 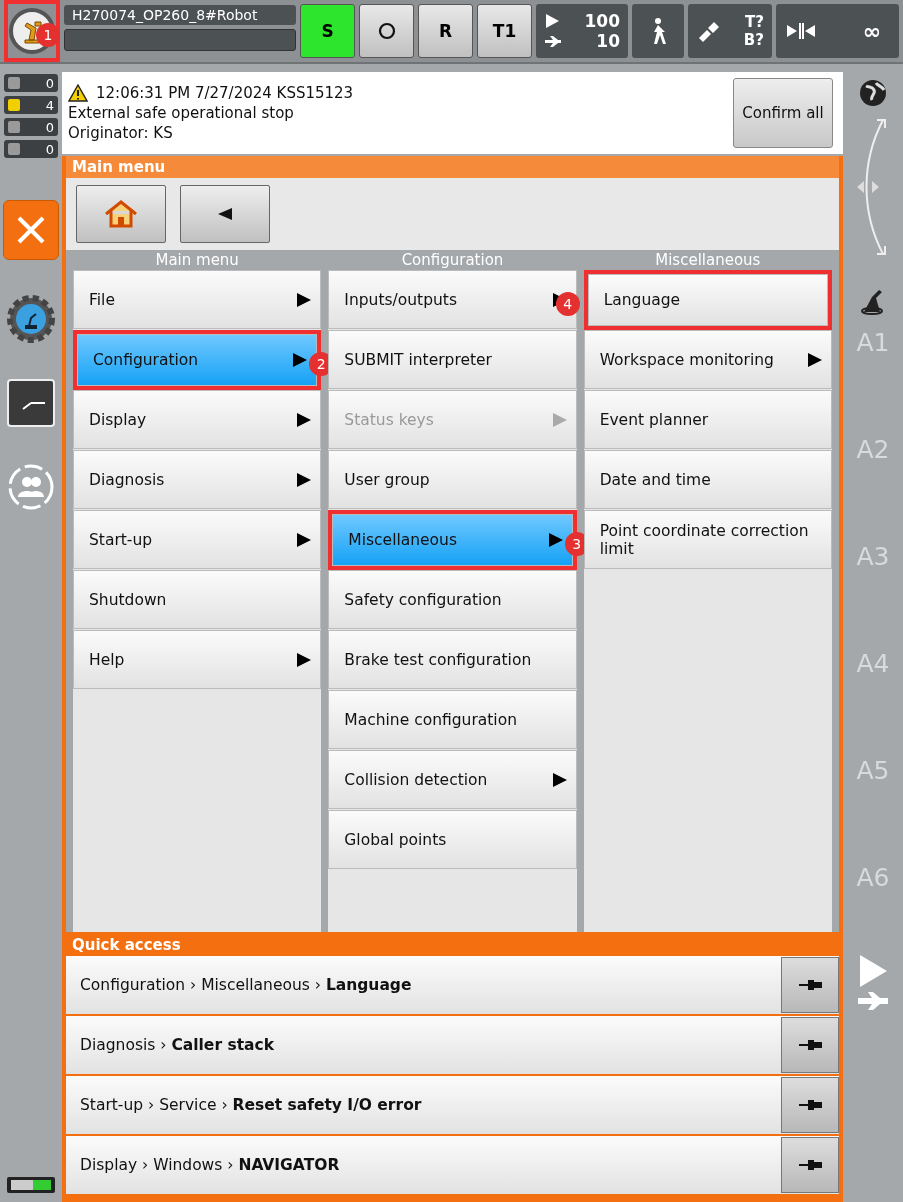 I want to click on menu-item: Safety configuration, so click(x=452, y=599).